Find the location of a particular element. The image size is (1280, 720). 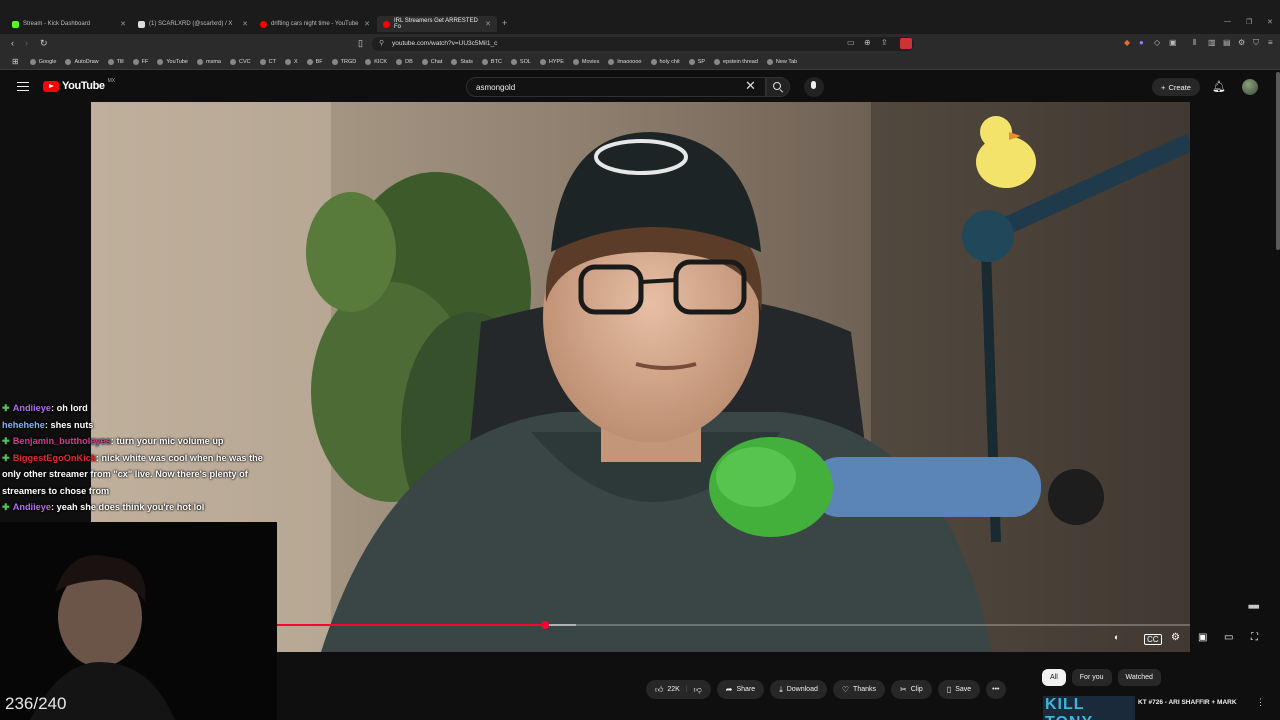

tab-search-icon: ▤ is located at coordinates (1227, 42).